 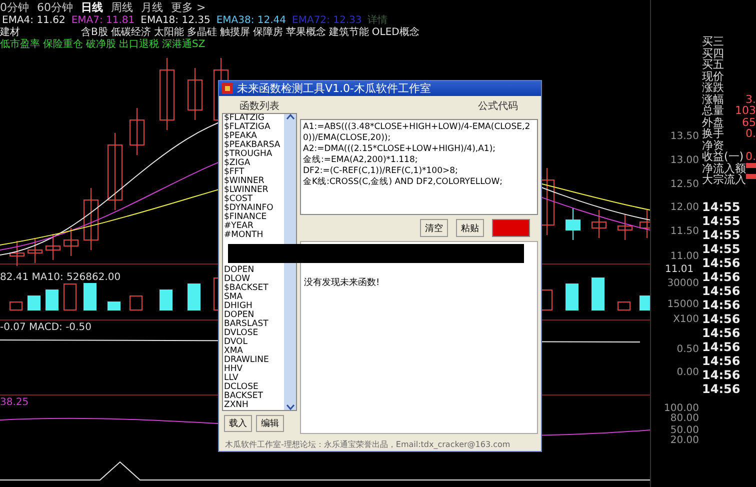 What do you see at coordinates (367, 444) in the screenshot?
I see `footer-credit: 木瓜软件工作室-理想论坛：永乐通宝荣誉出品，Email:tdx_cracker@163.com` at bounding box center [367, 444].